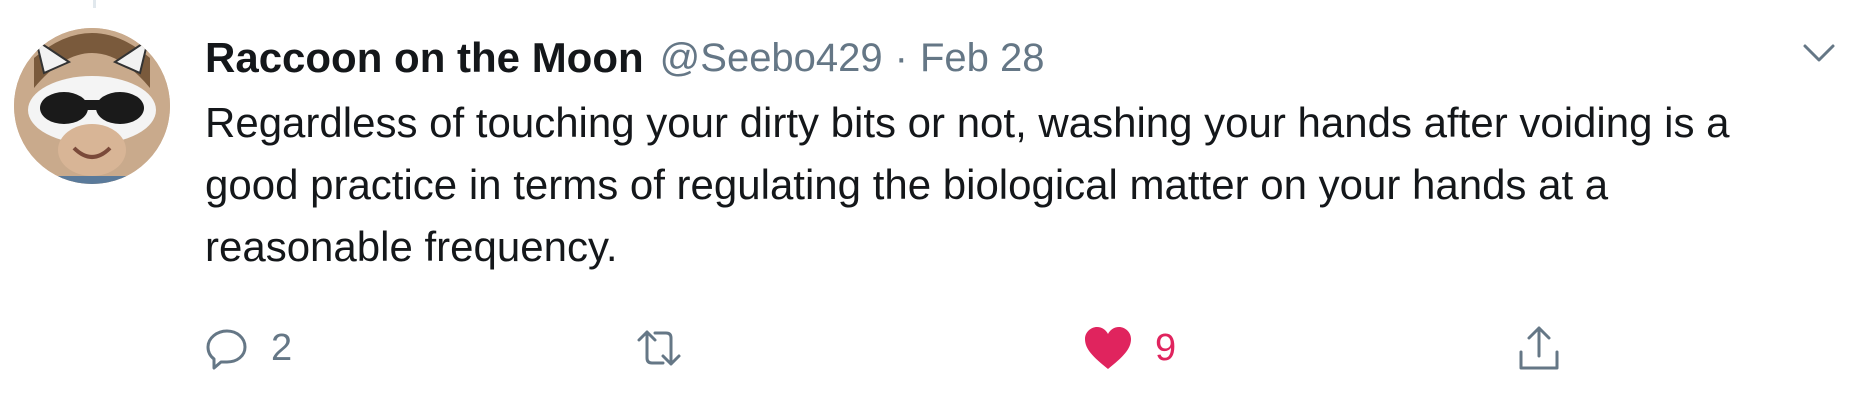 The image size is (1861, 400). I want to click on share-button, so click(1539, 348).